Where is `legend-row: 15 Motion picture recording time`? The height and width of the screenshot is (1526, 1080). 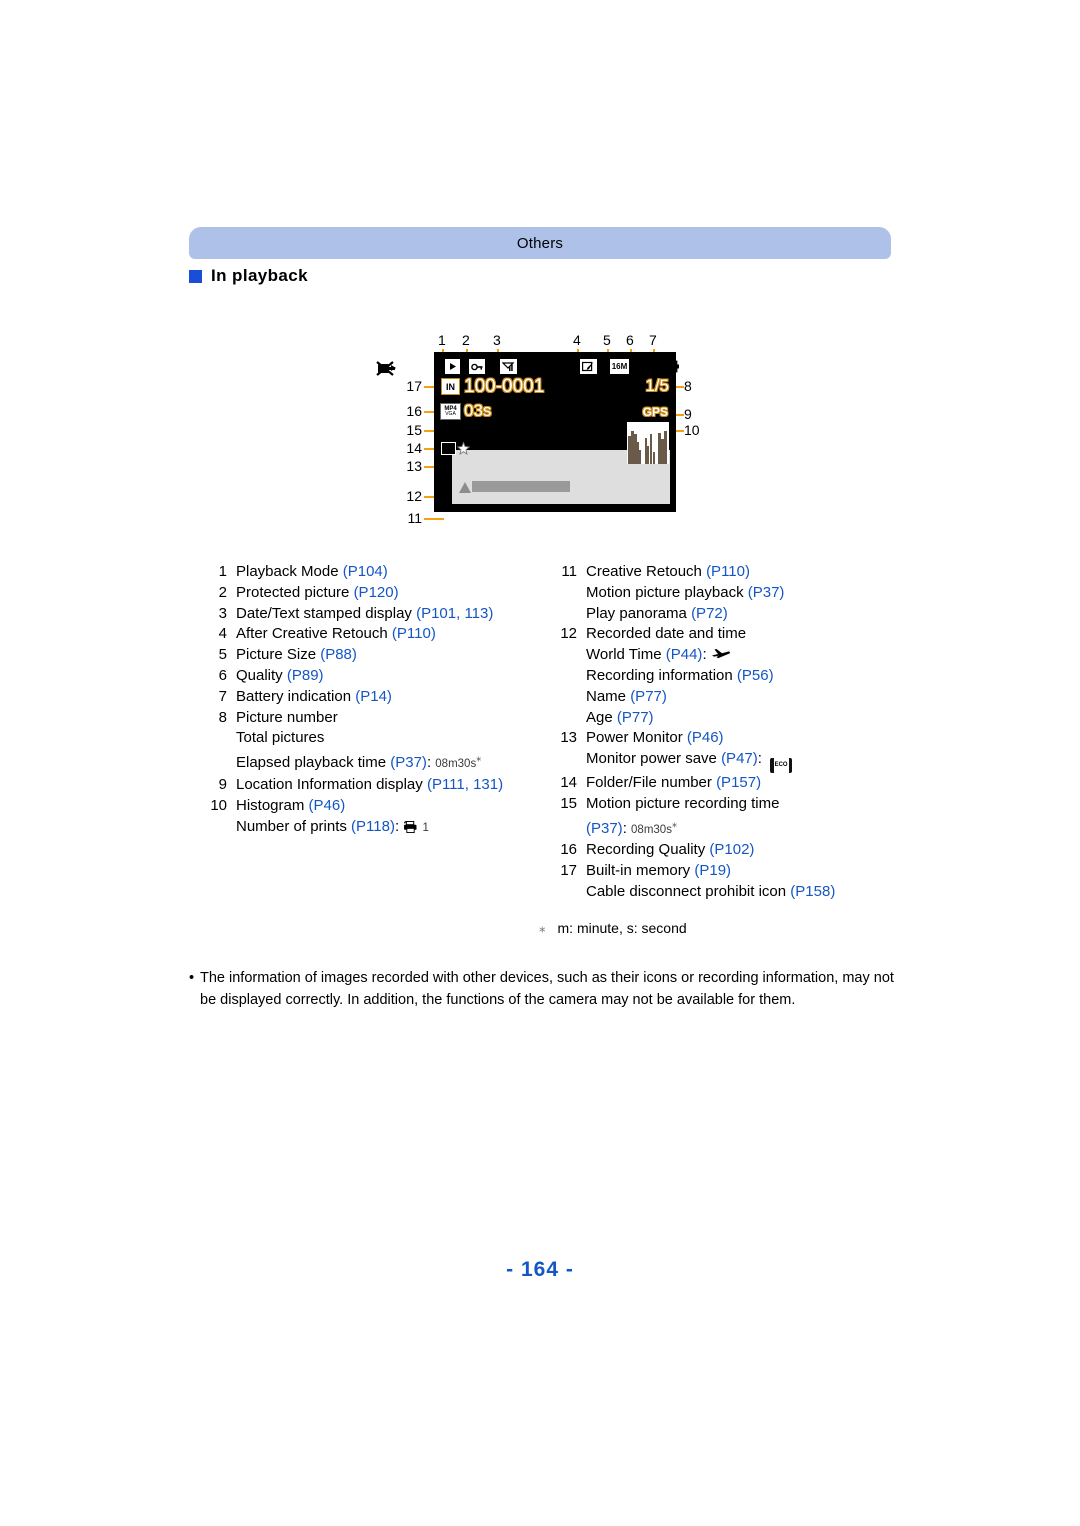
legend-row: 15 Motion picture recording time is located at coordinates (715, 804).